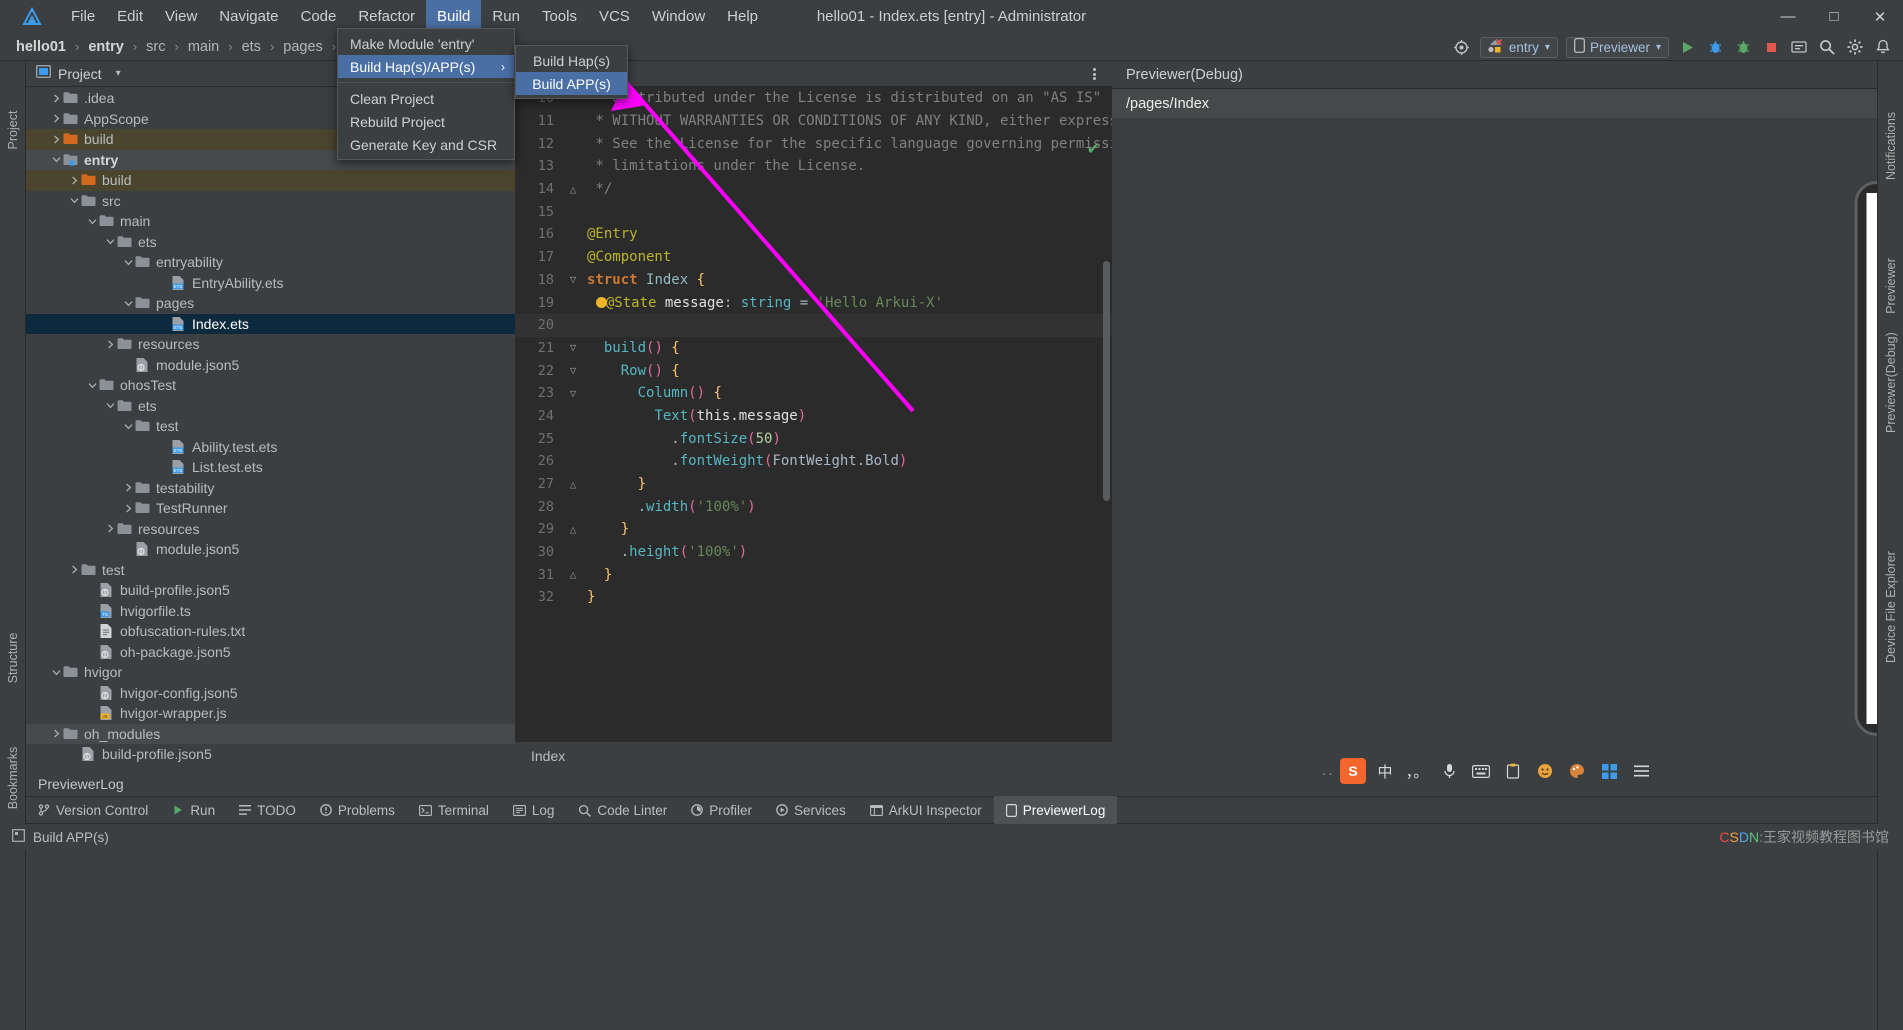 The width and height of the screenshot is (1903, 1030). Describe the element at coordinates (13, 778) in the screenshot. I see `strip-bookmarks: Bookmarks` at that location.